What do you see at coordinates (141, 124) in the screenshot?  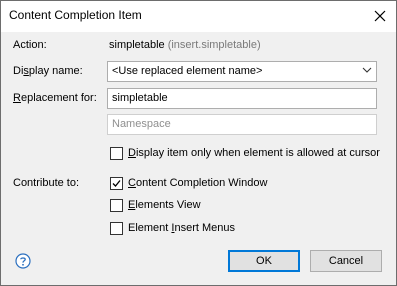 I see `namespace-placeholder: Namespace` at bounding box center [141, 124].